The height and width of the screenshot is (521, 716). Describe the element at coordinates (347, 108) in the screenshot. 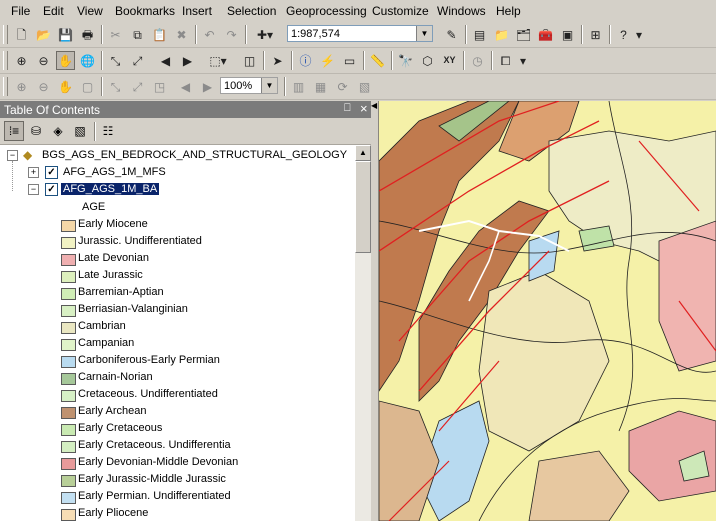

I see `pin-icon: ⎕` at that location.